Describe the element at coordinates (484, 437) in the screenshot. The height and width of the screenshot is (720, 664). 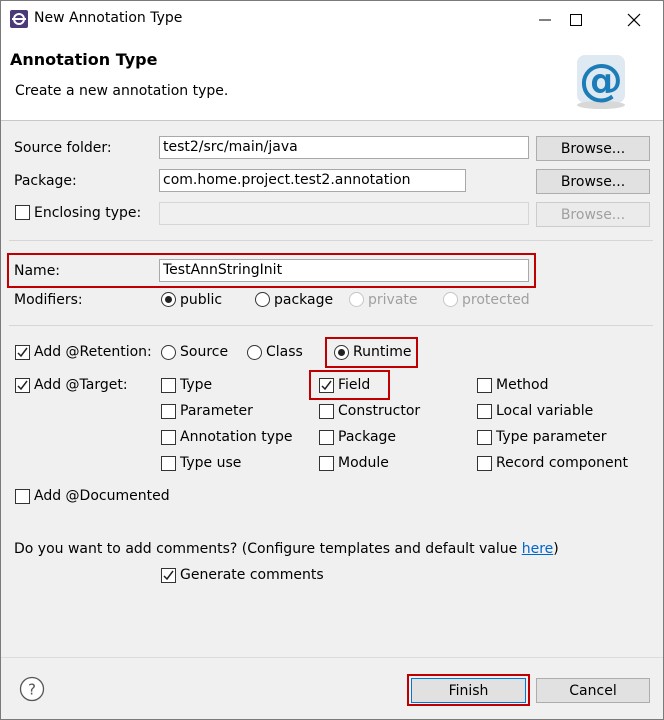
I see `target-type-parameter-checkbox` at that location.